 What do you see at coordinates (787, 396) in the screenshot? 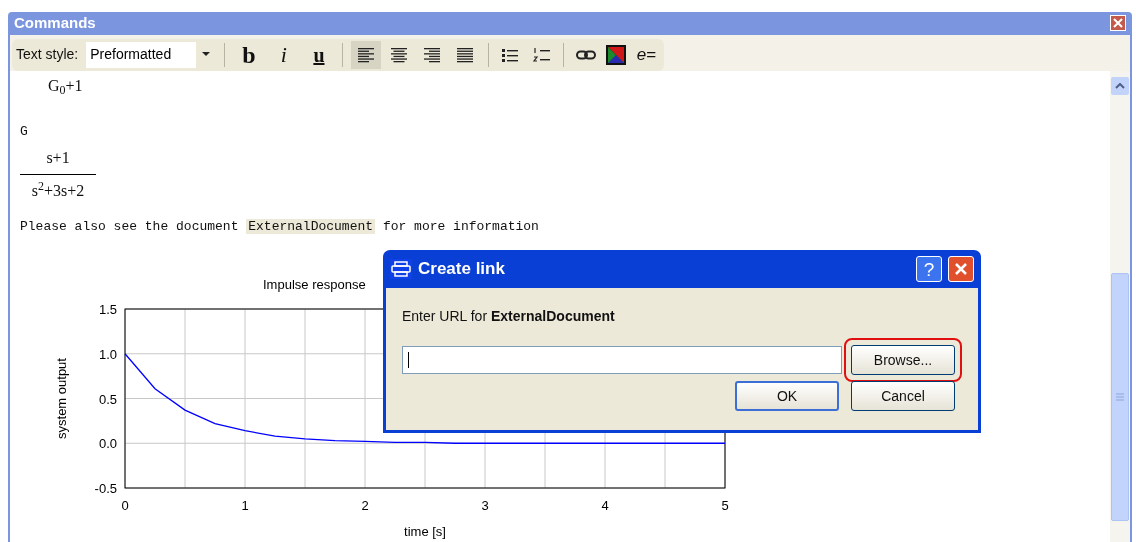
I see `dialog-button: OK` at bounding box center [787, 396].